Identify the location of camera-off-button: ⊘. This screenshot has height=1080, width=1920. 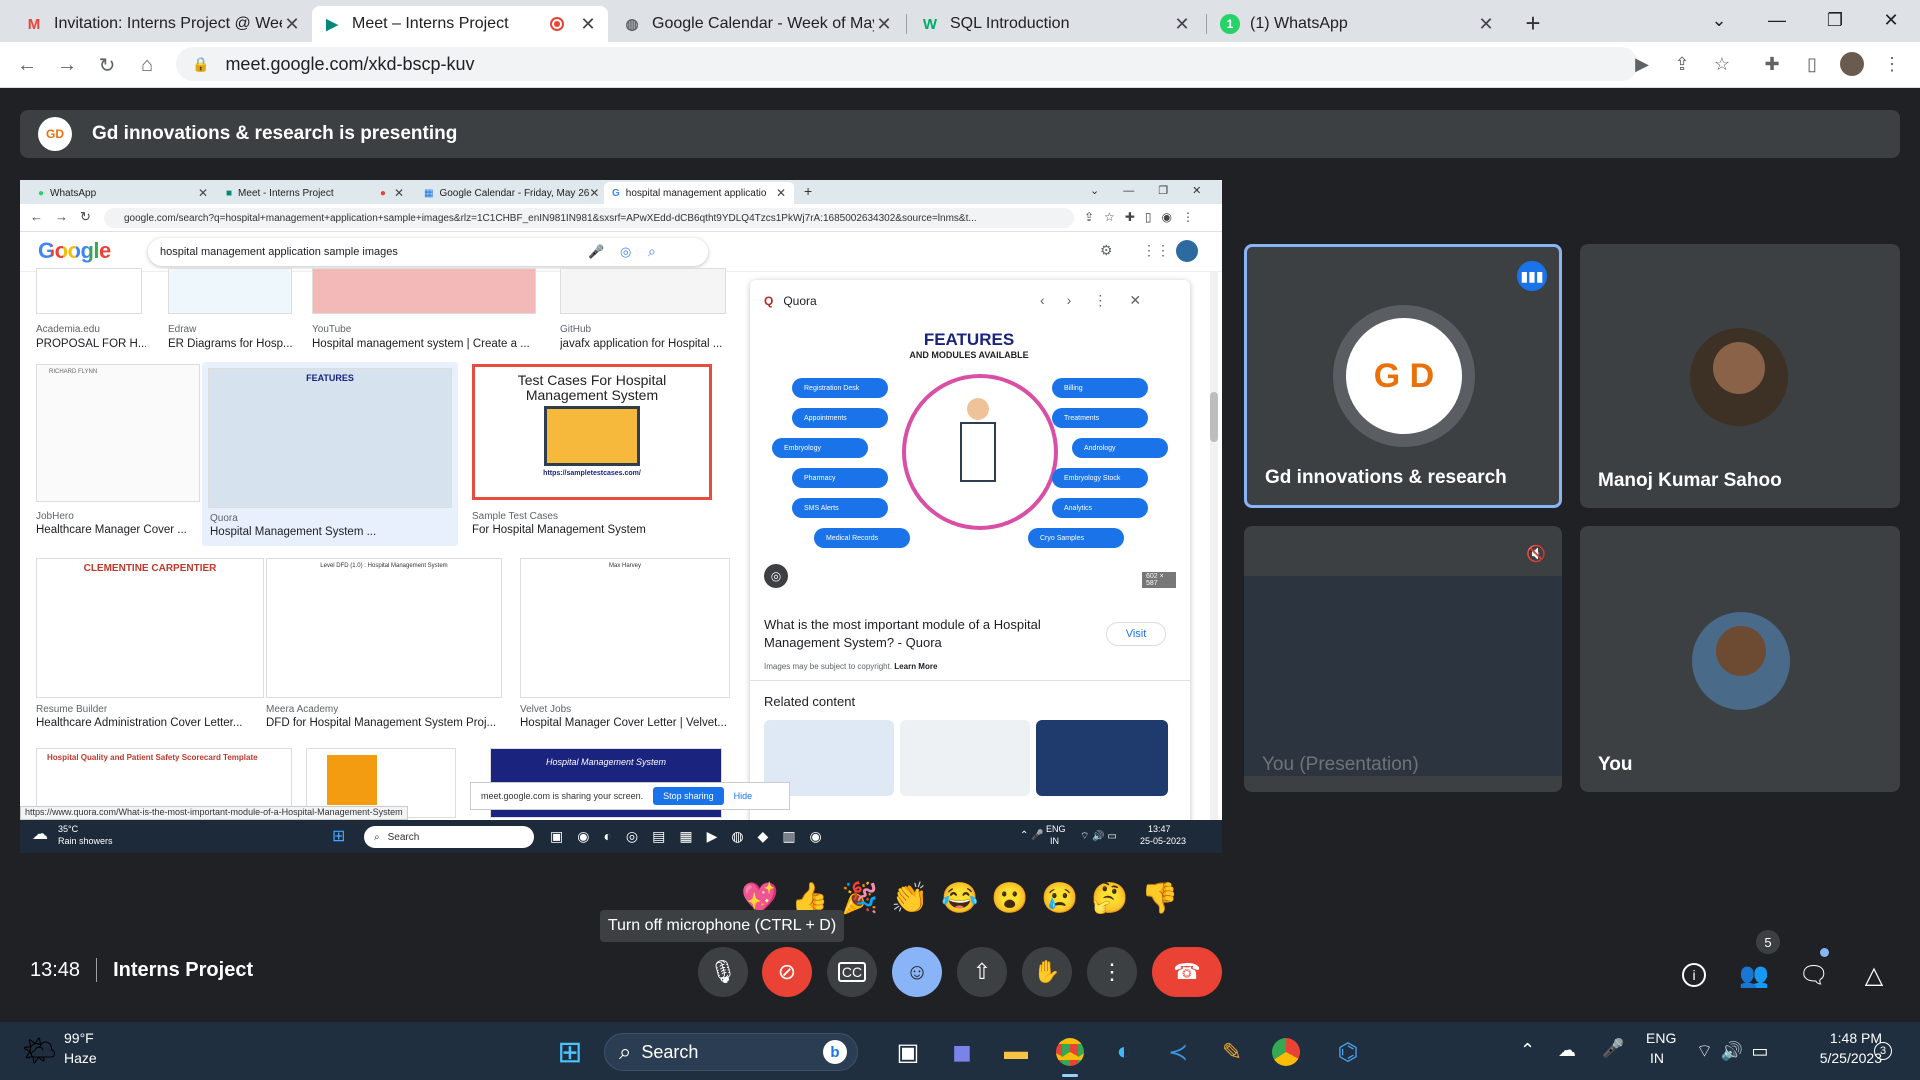
(787, 972).